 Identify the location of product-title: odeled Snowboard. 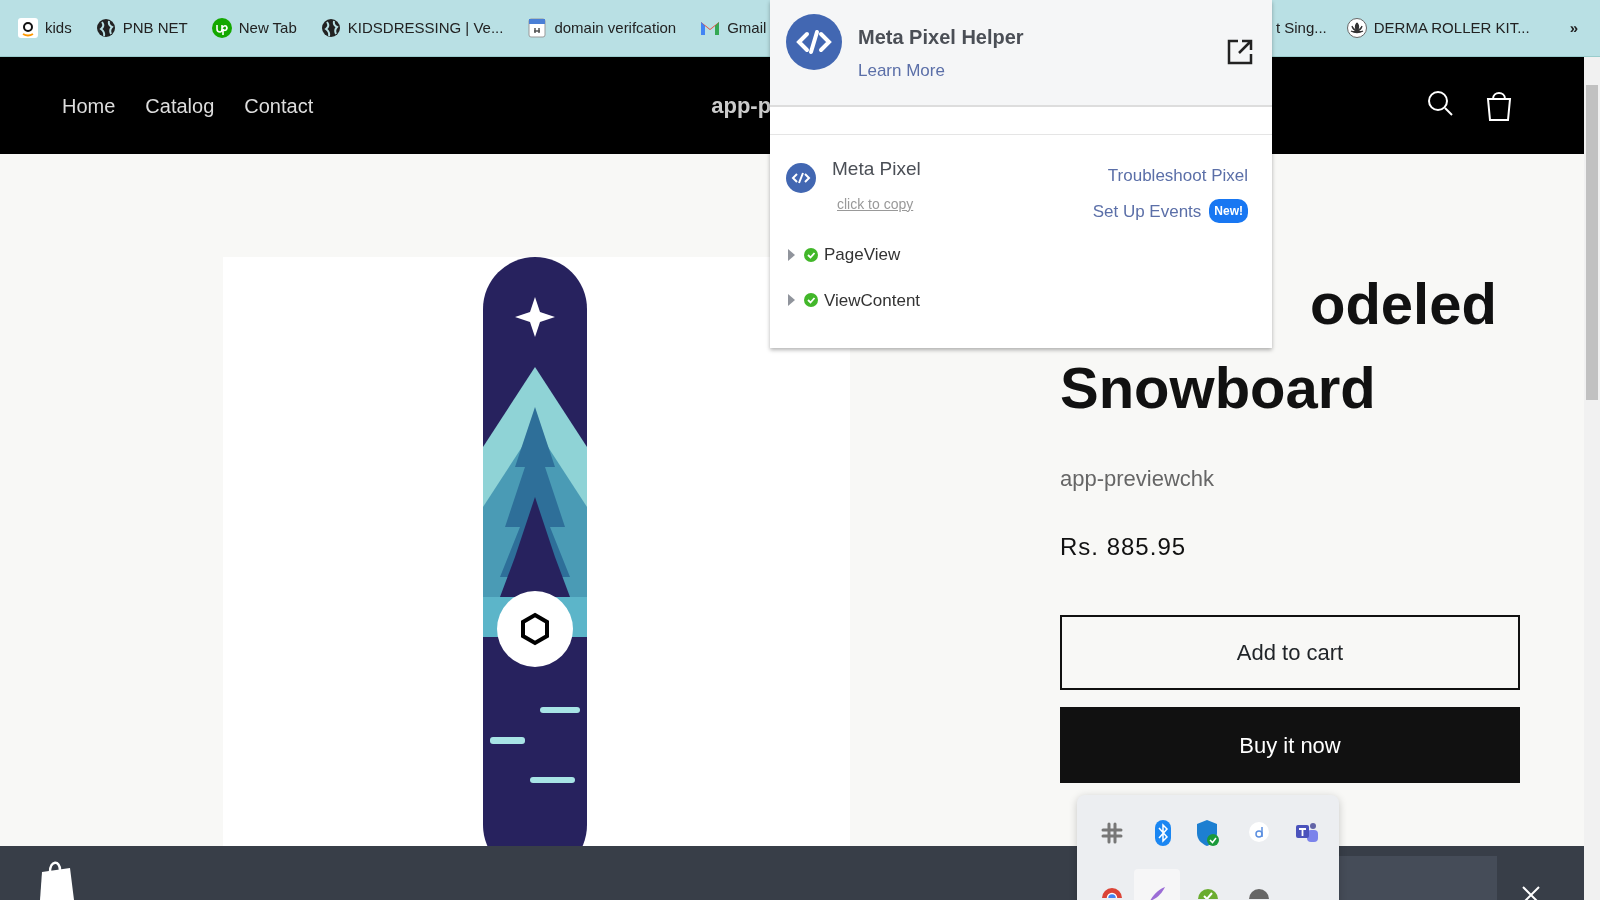
(1279, 346).